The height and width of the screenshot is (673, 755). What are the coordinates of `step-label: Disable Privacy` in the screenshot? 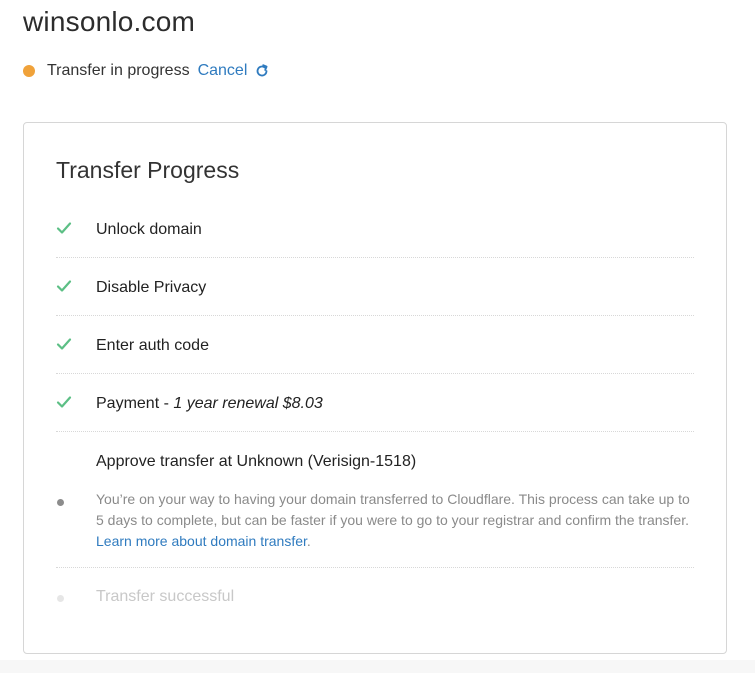 It's located at (151, 287).